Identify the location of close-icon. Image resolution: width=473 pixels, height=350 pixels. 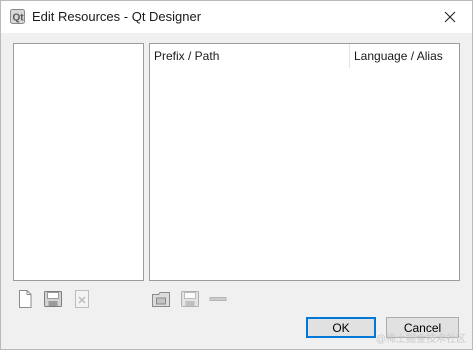
(450, 17).